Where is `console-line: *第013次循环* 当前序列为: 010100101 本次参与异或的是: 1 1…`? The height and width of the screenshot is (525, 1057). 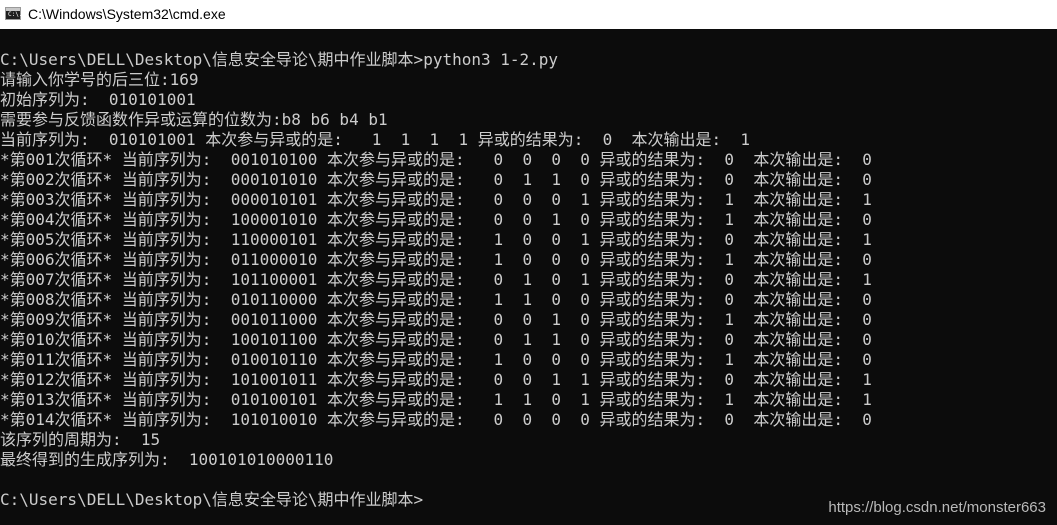 console-line: *第013次循环* 当前序列为: 010100101 本次参与异或的是: 1 1… is located at coordinates (436, 399).